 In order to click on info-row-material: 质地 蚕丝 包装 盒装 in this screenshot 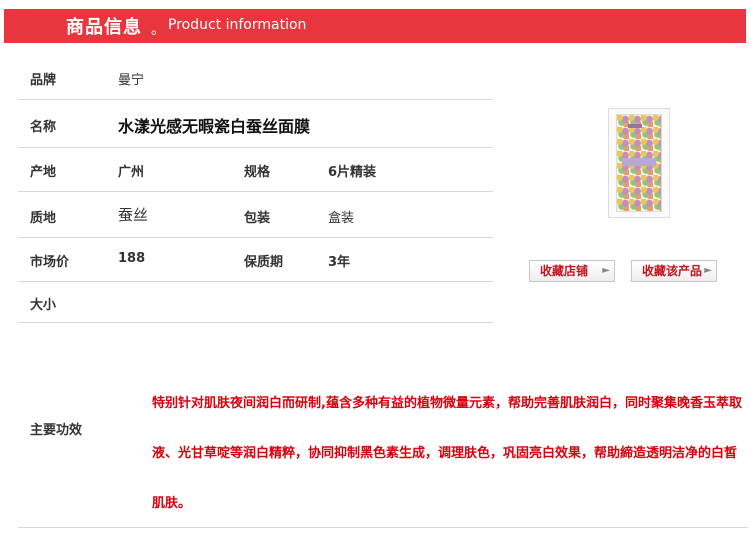, I will do `click(255, 215)`.